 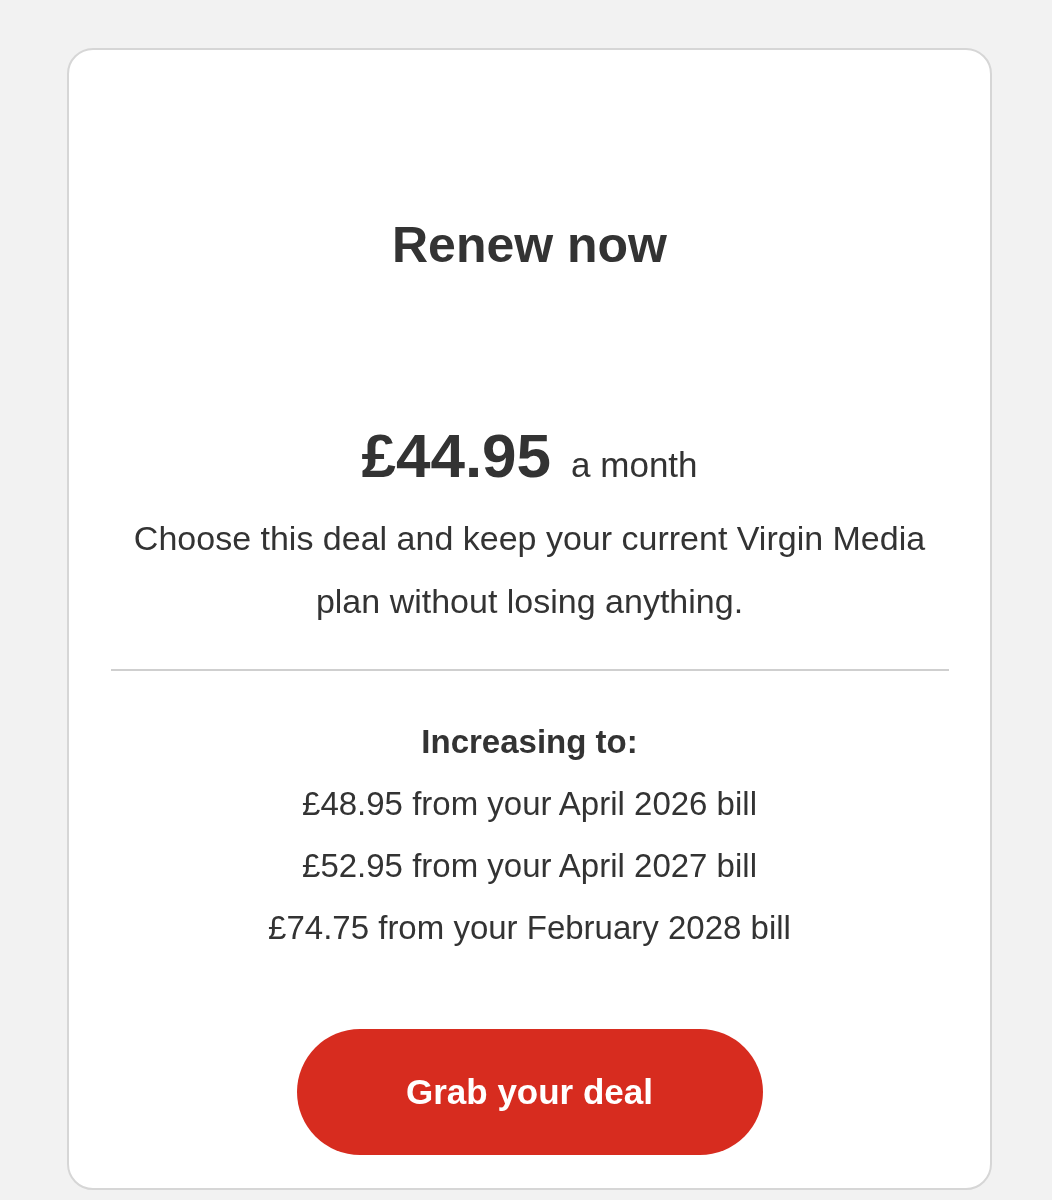 I want to click on grab-deal-button: Grab your deal, so click(x=529, y=1092).